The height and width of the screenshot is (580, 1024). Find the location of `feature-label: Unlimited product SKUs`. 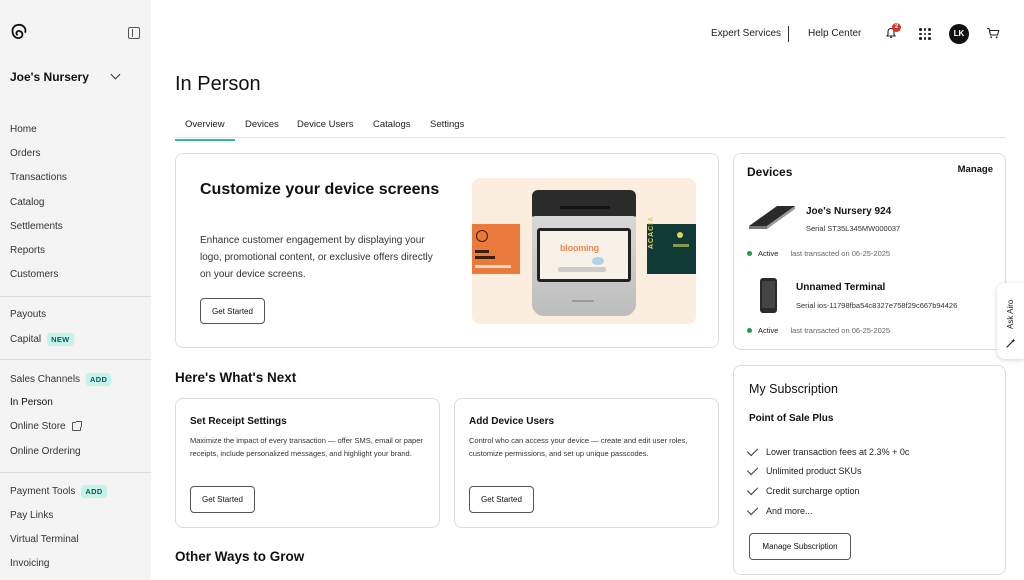

feature-label: Unlimited product SKUs is located at coordinates (814, 471).